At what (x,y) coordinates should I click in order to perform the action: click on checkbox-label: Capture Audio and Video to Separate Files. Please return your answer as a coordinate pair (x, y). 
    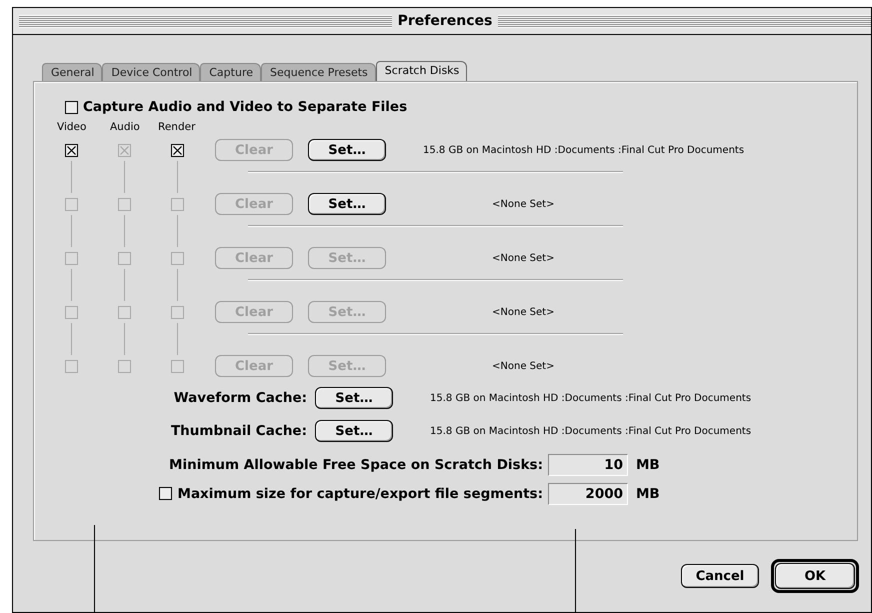
    Looking at the image, I should click on (245, 107).